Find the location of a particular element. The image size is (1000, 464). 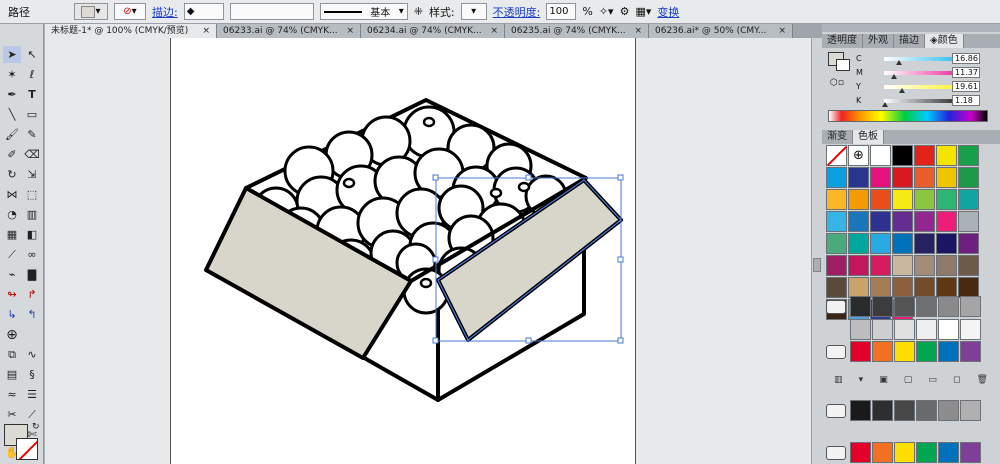

pencil-tool-icon: ✎ is located at coordinates (32, 134).